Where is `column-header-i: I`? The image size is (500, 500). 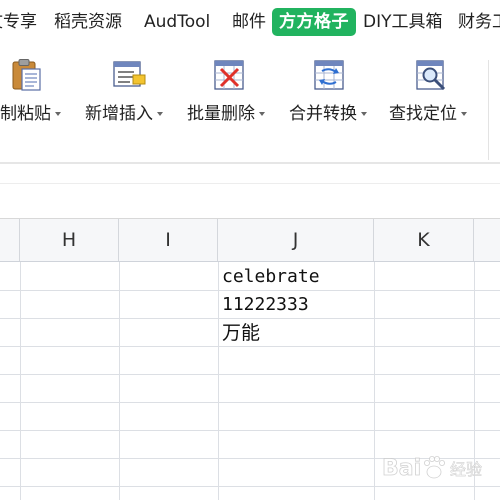
column-header-i: I is located at coordinates (168, 240).